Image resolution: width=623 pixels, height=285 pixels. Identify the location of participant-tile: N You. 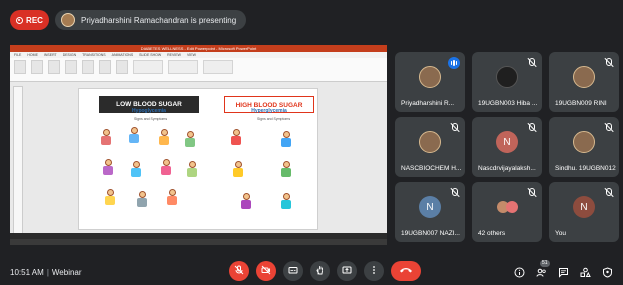
(584, 212).